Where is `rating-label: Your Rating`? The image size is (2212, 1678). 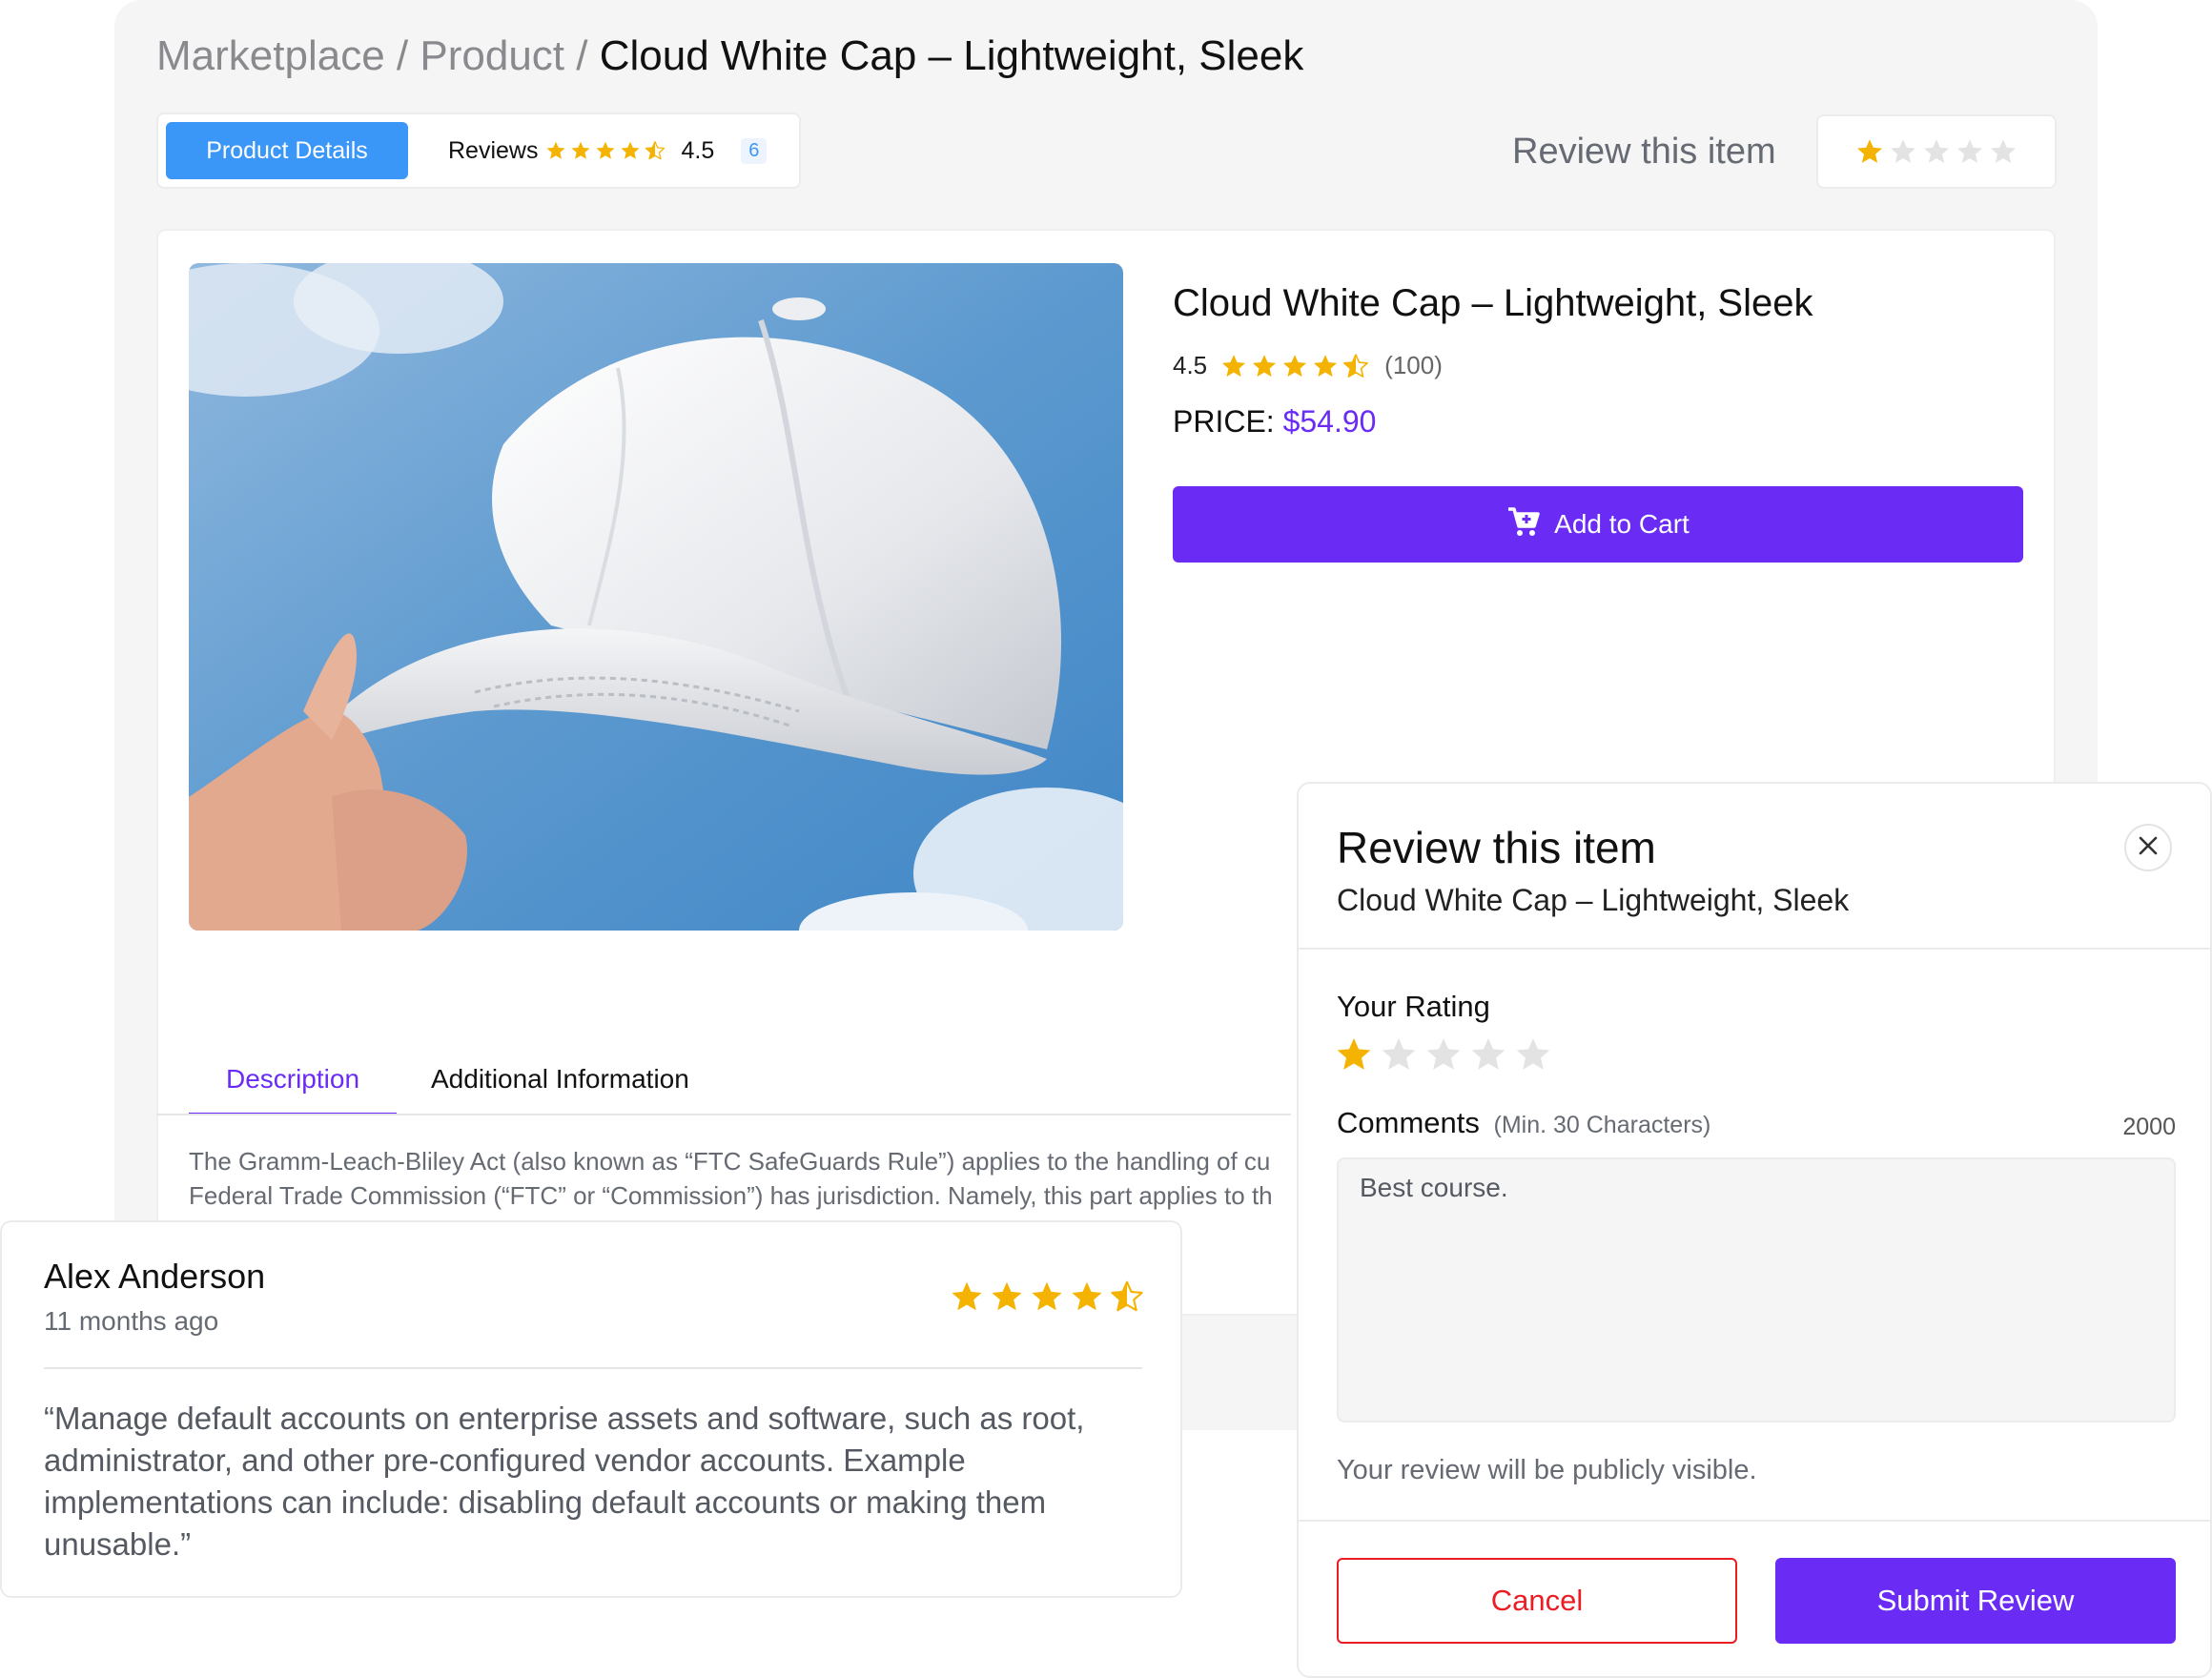 rating-label: Your Rating is located at coordinates (1413, 1007).